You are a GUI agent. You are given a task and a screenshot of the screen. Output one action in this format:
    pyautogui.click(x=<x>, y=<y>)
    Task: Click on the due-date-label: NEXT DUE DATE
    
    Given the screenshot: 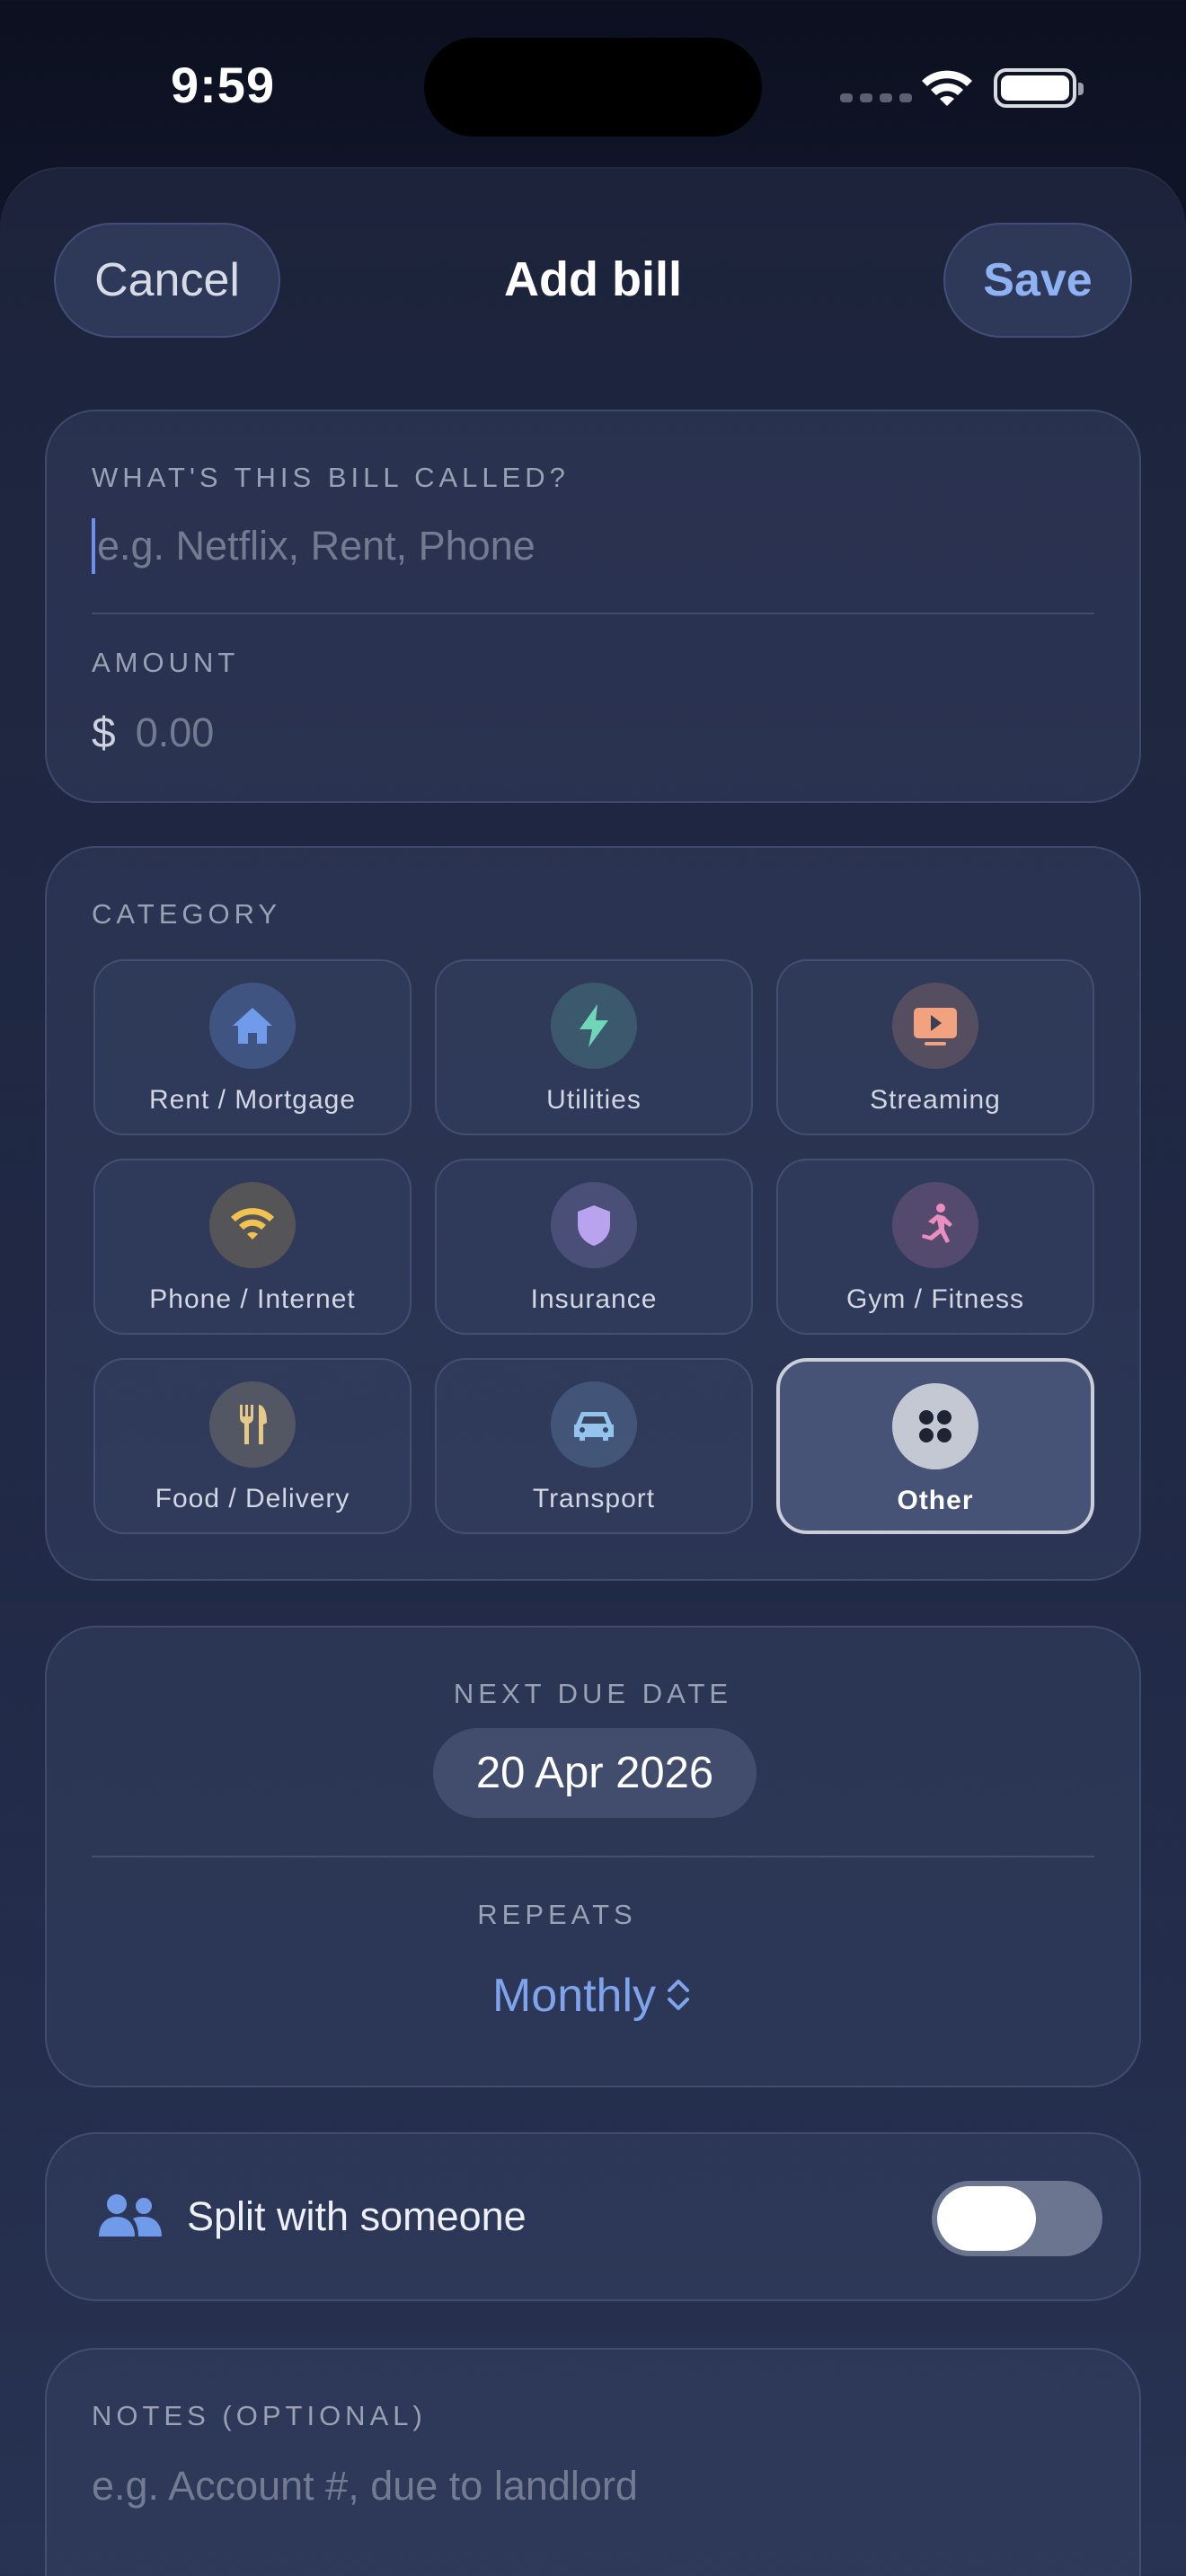 What is the action you would take?
    pyautogui.click(x=593, y=1693)
    